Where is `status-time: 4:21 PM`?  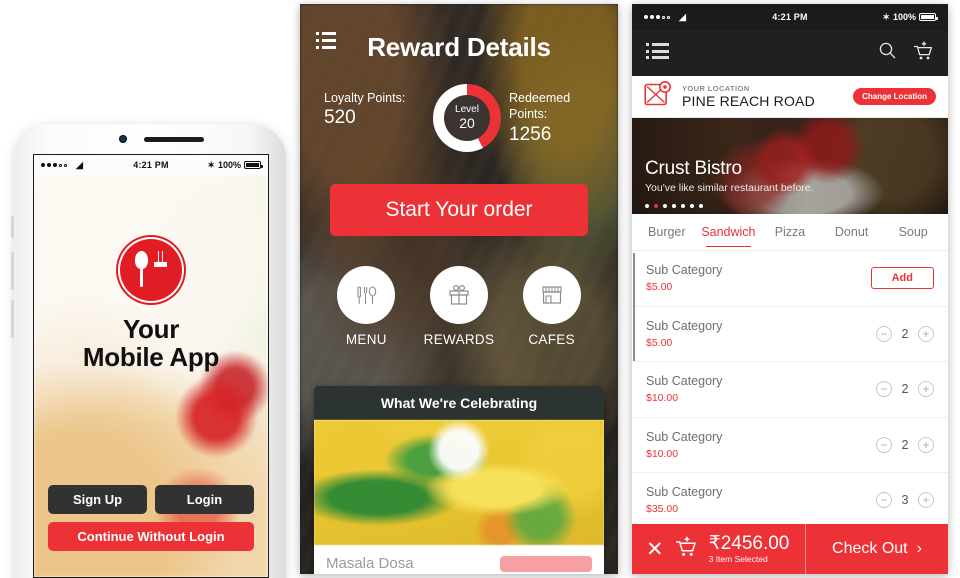 status-time: 4:21 PM is located at coordinates (790, 17).